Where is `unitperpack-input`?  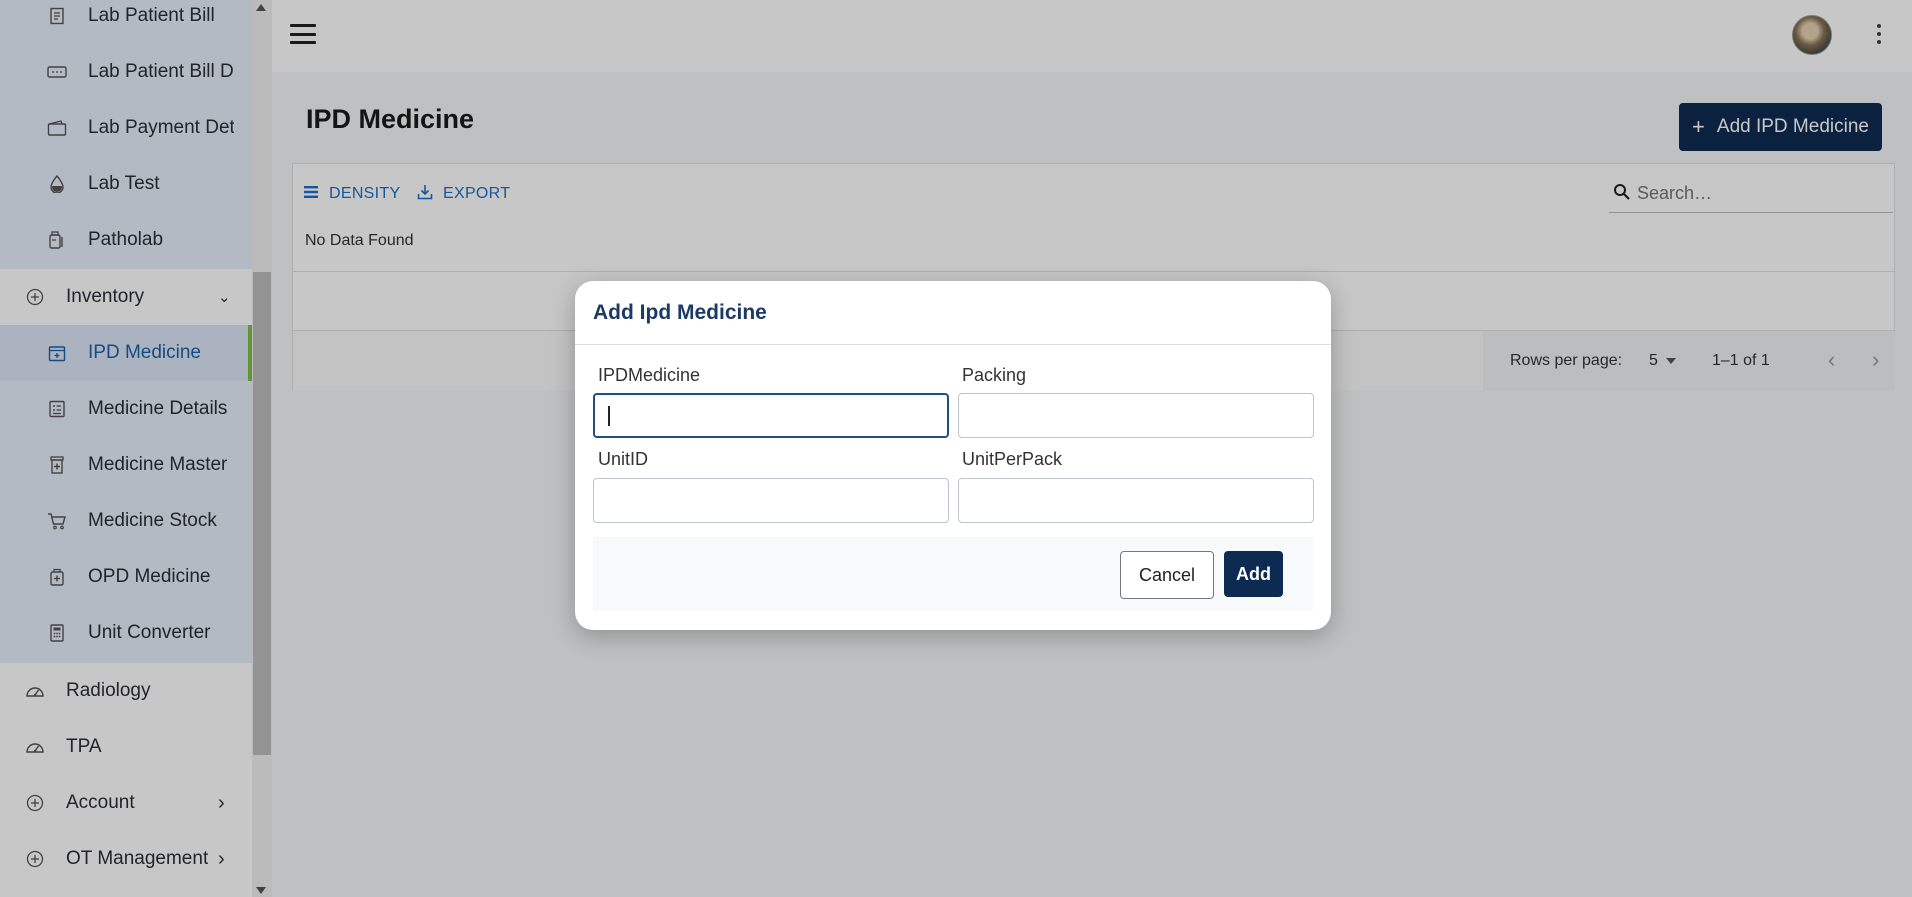 unitperpack-input is located at coordinates (1136, 500).